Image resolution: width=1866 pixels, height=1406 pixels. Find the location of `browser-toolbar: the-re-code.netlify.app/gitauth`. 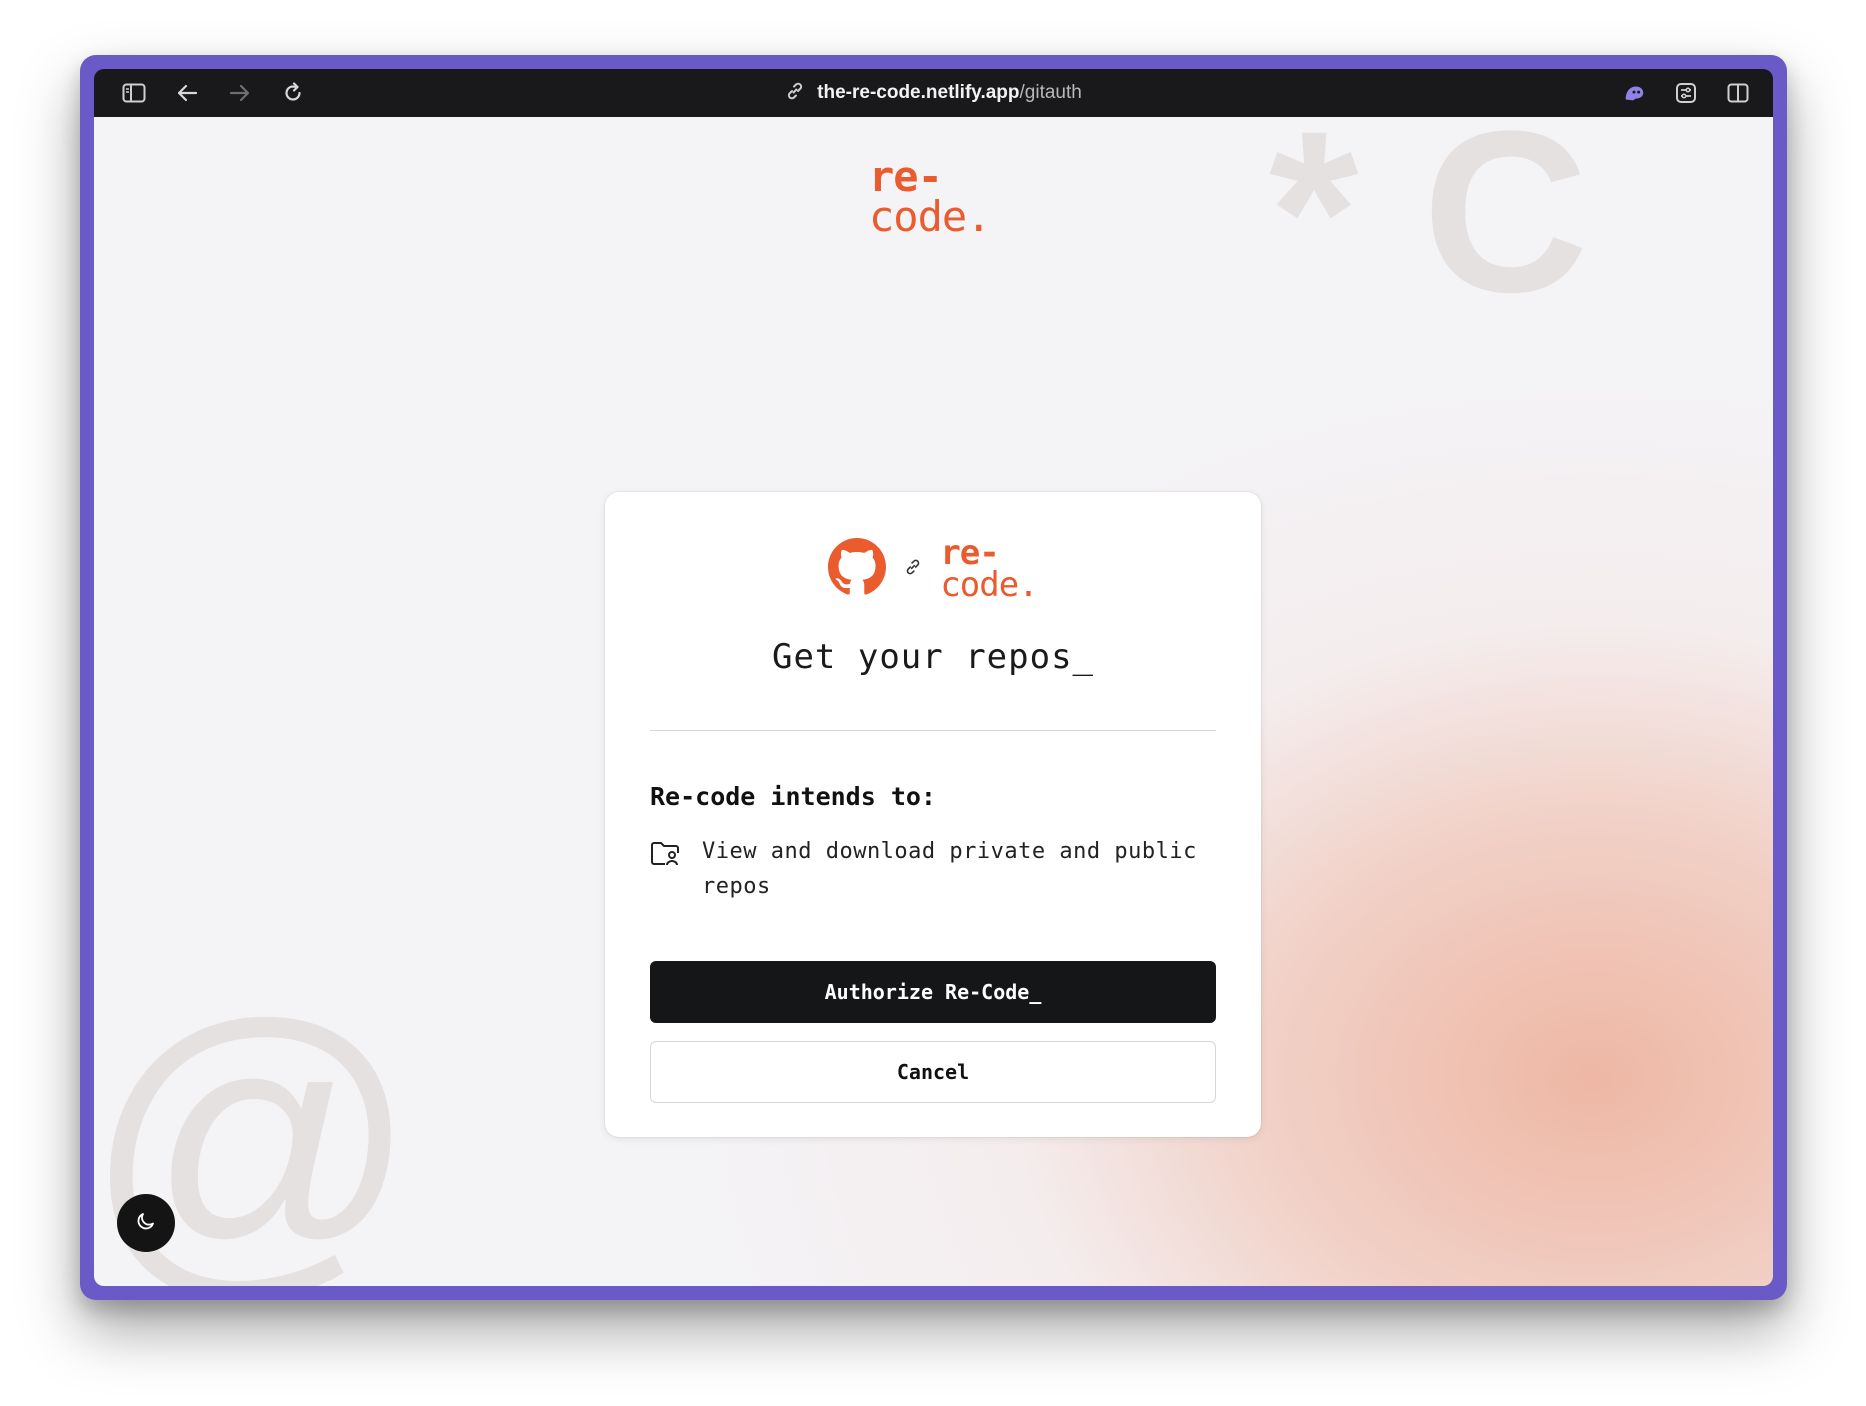

browser-toolbar: the-re-code.netlify.app/gitauth is located at coordinates (933, 93).